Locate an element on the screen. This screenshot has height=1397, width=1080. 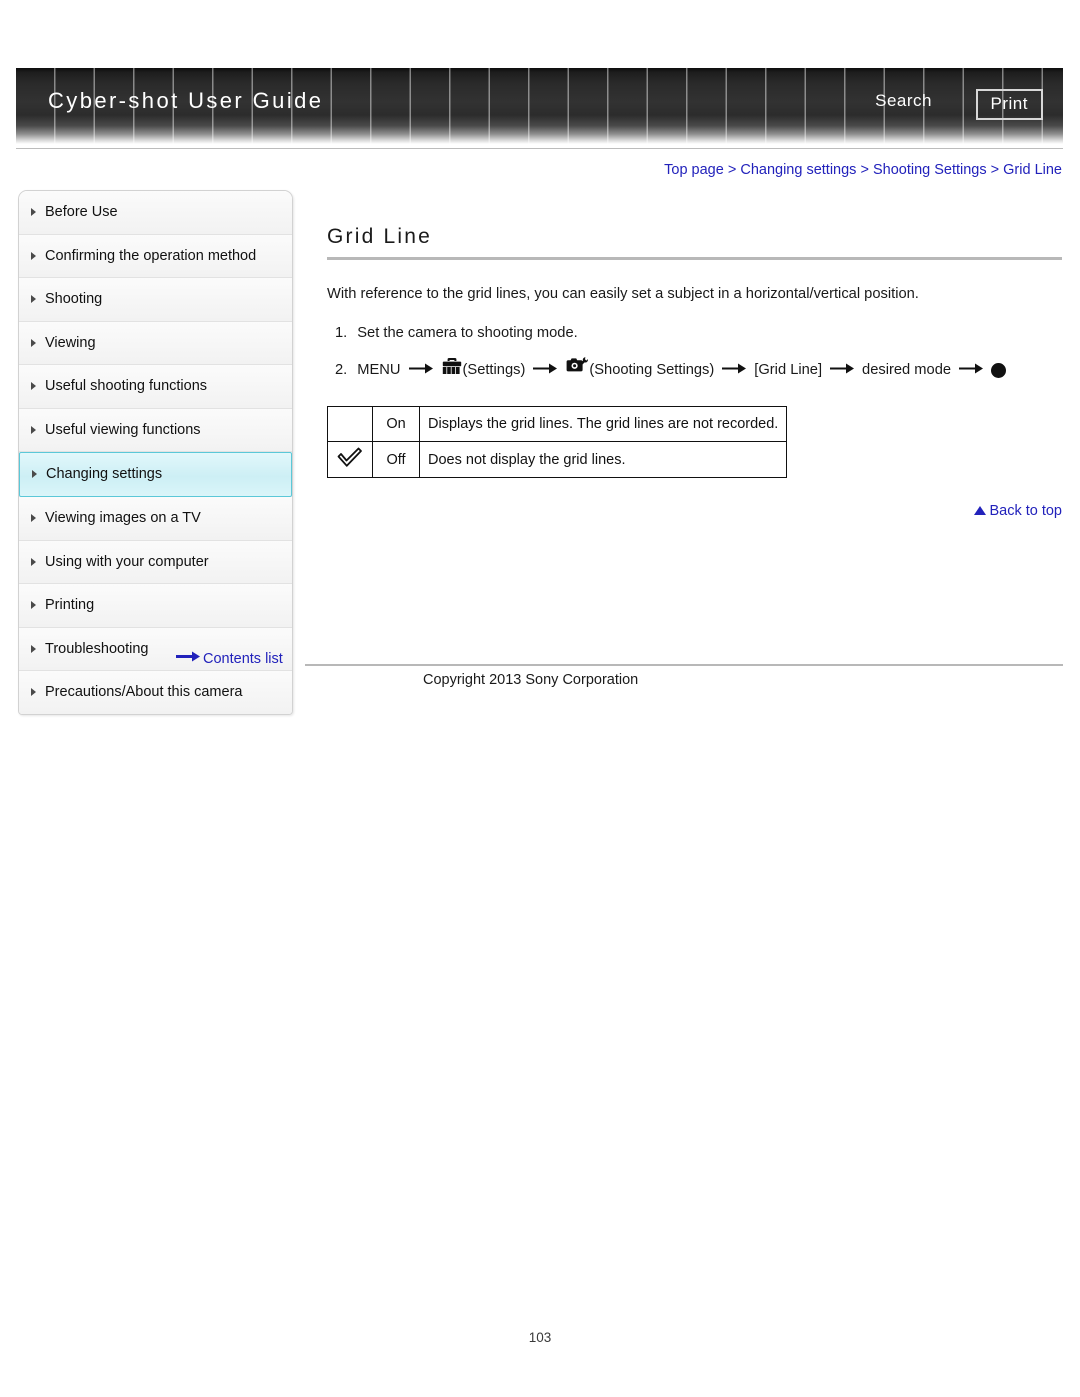
sidebar-item-label: Before Use is located at coordinates (81, 212).